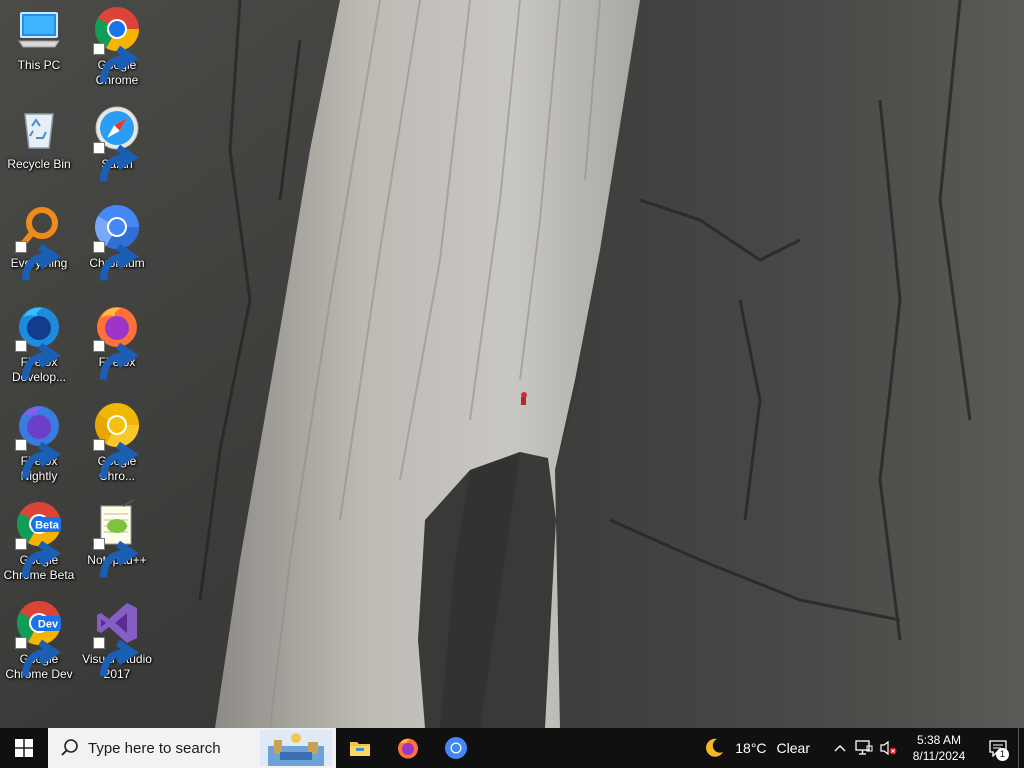 The image size is (1024, 768). I want to click on chrome-beta-icon: Beta, so click(39, 539).